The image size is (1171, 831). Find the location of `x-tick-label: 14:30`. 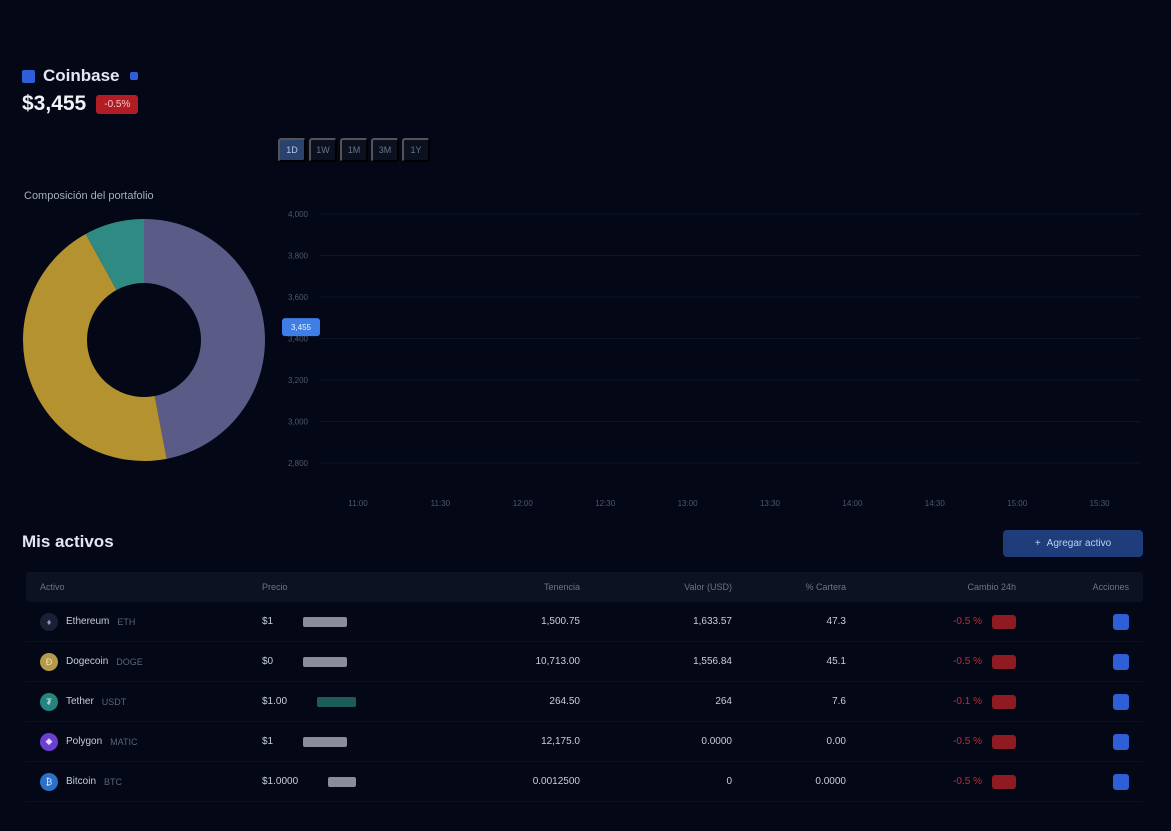

x-tick-label: 14:30 is located at coordinates (935, 503).